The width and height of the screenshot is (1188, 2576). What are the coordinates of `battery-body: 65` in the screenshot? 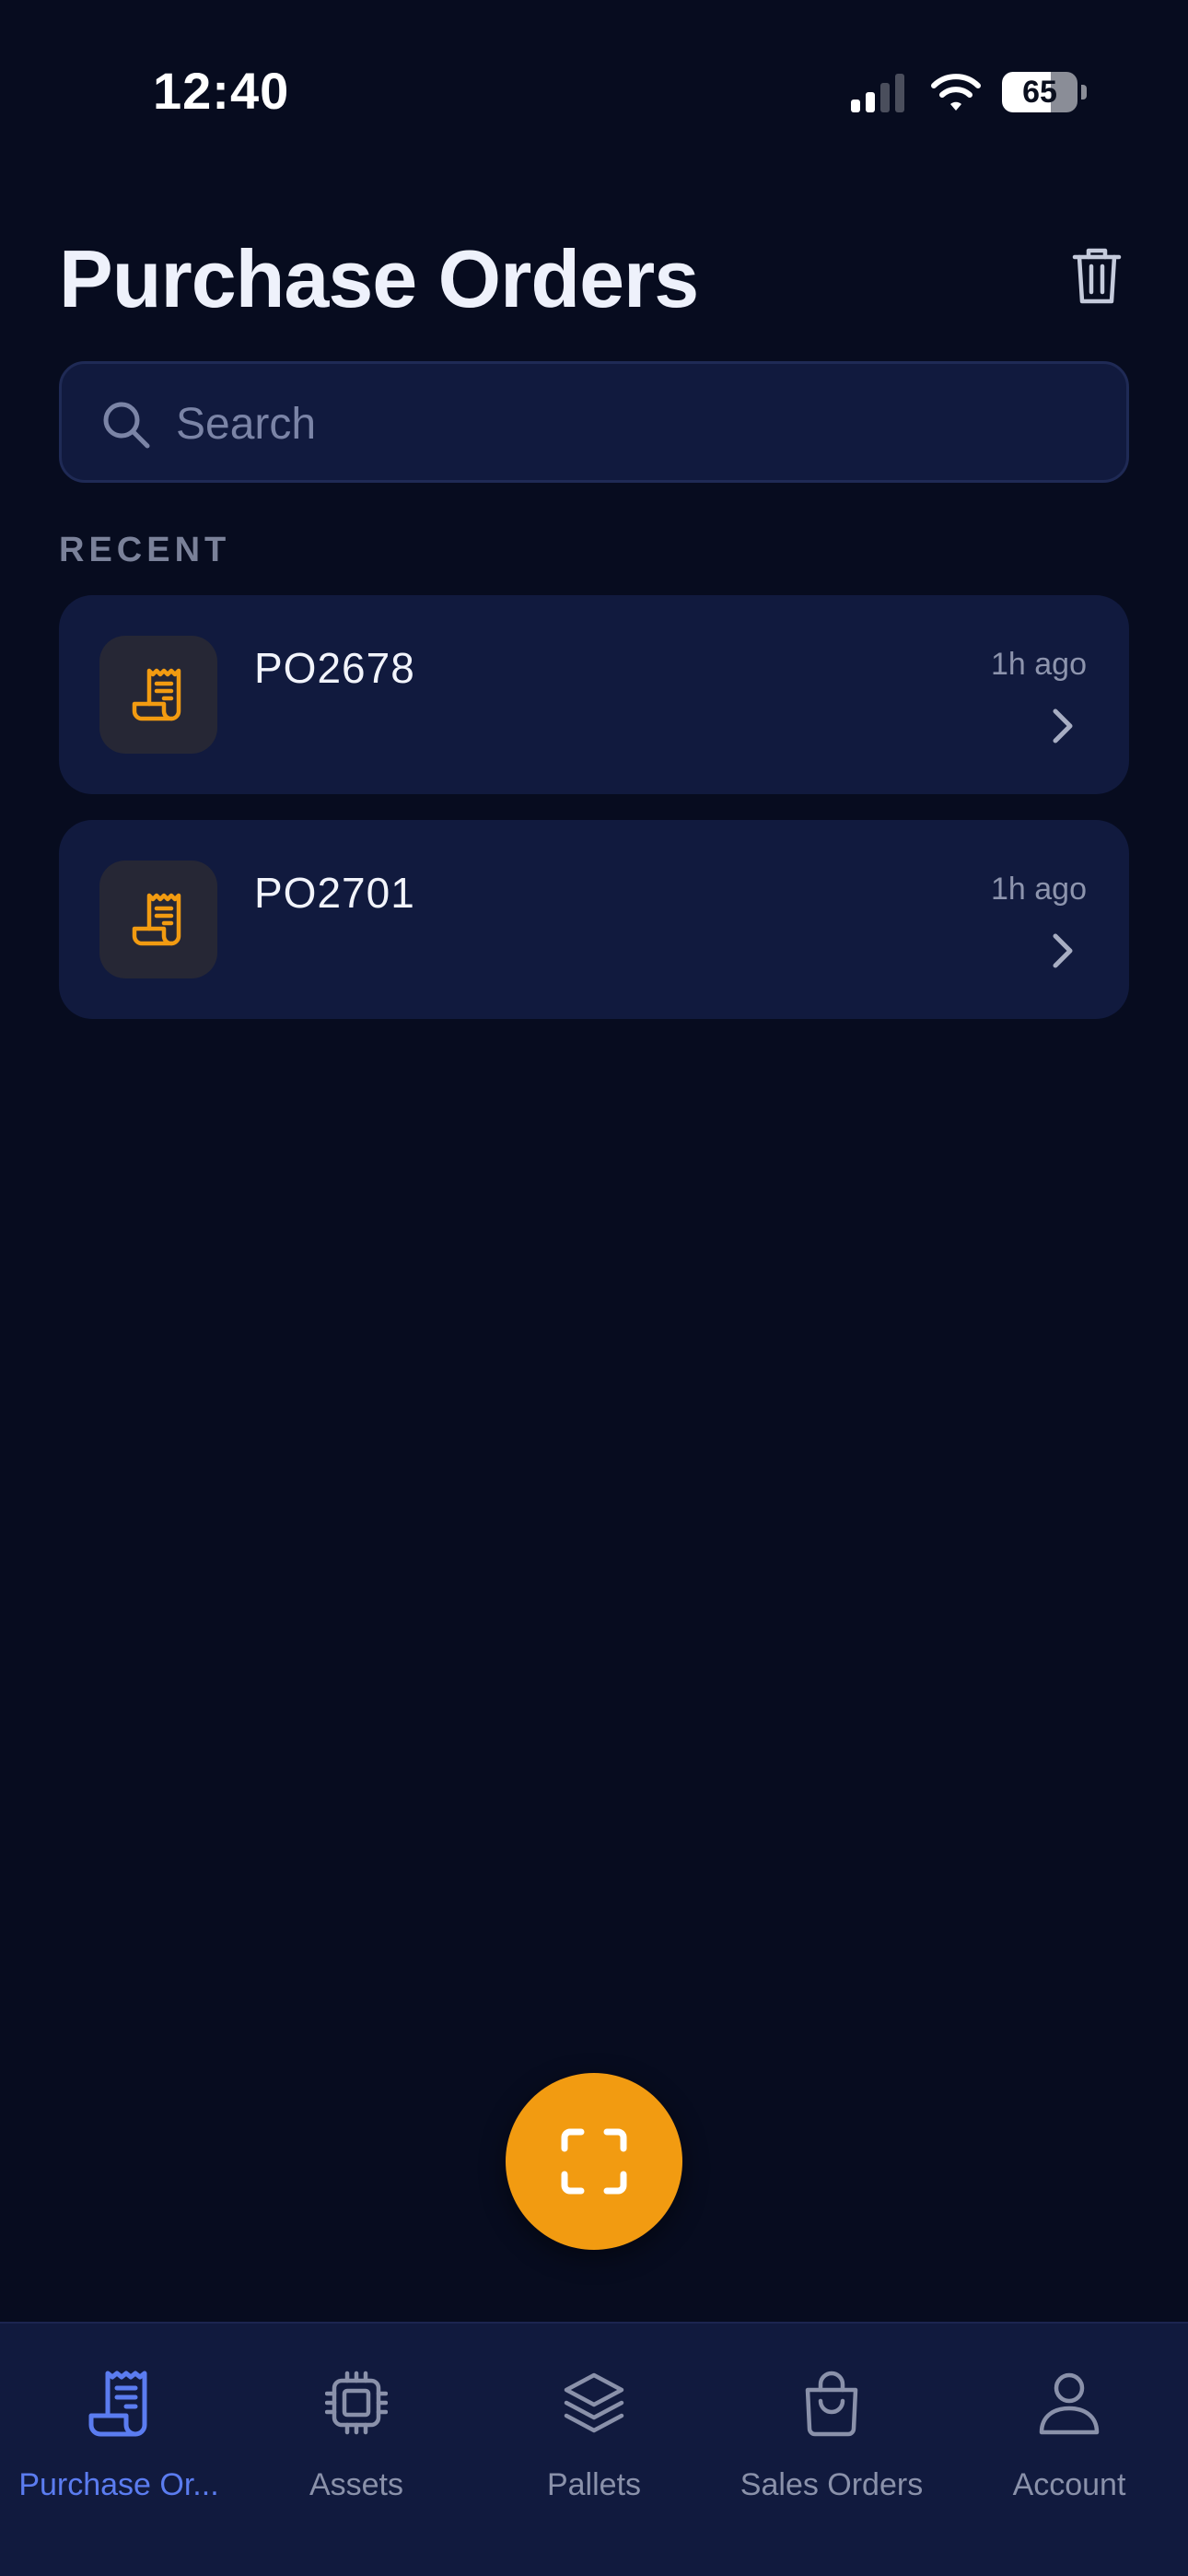 It's located at (1039, 92).